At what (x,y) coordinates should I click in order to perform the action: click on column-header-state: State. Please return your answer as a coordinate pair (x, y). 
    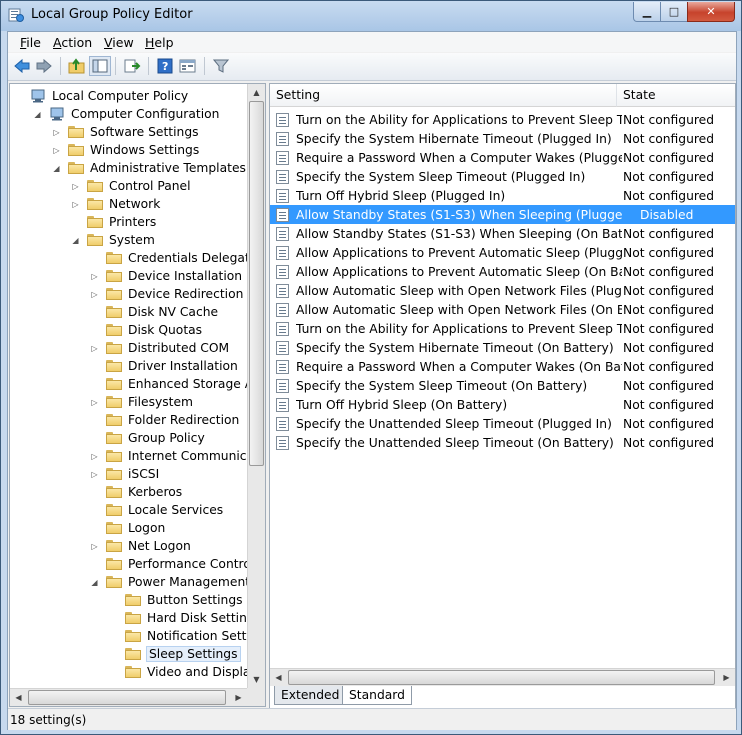
    Looking at the image, I should click on (676, 95).